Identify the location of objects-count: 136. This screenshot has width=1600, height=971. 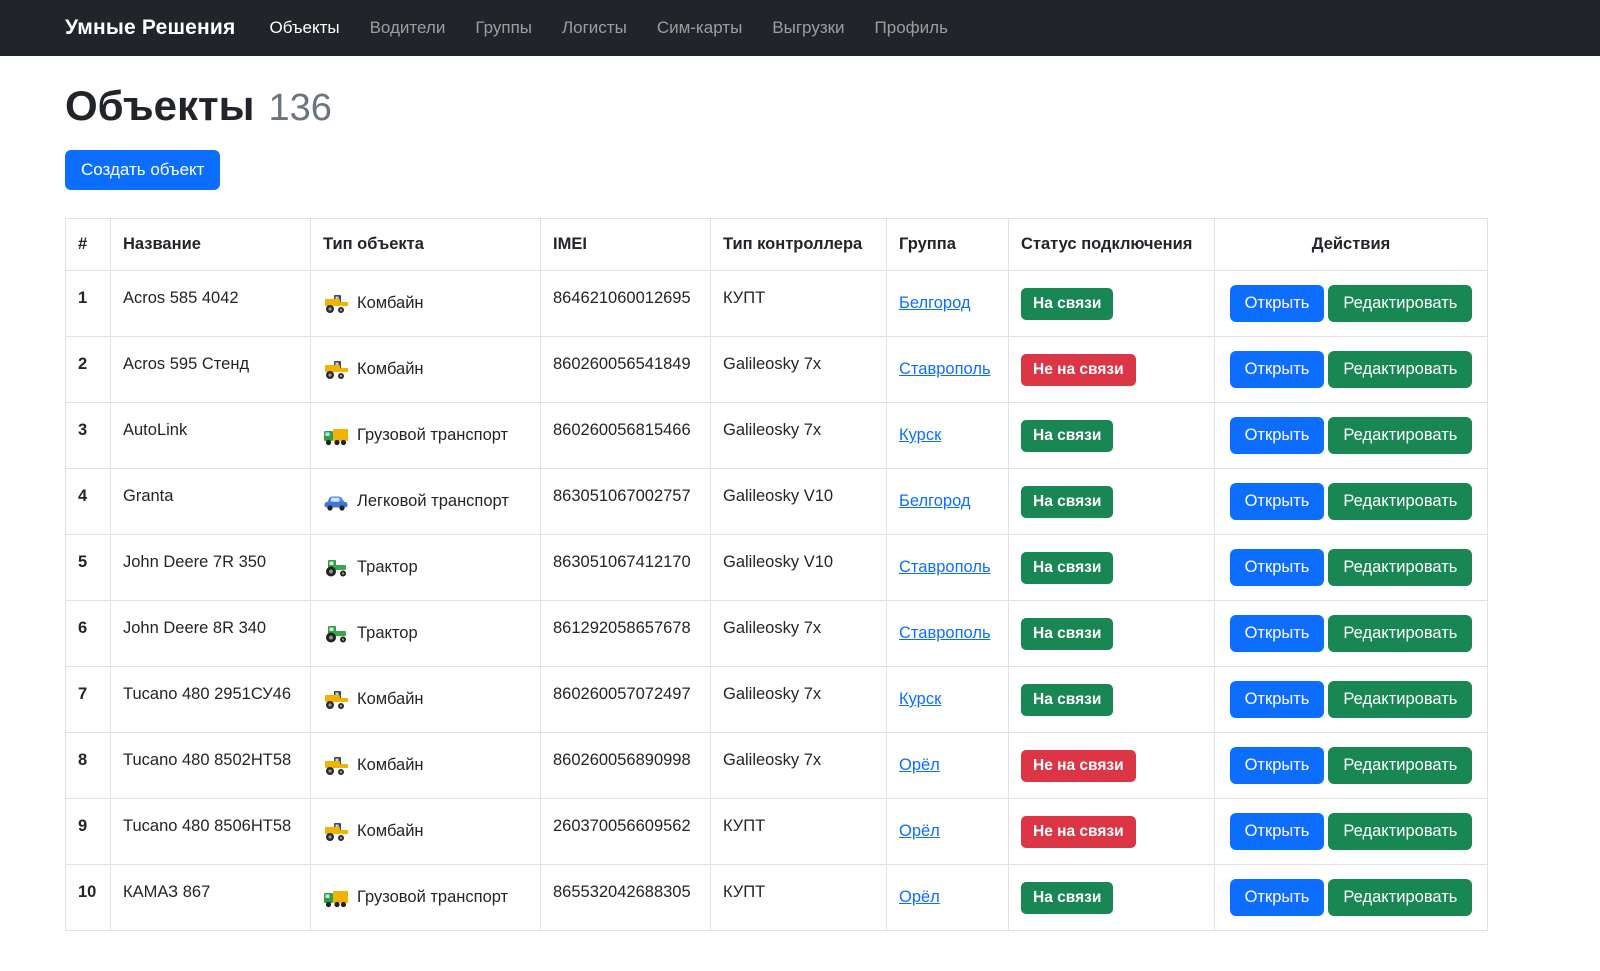
(300, 108).